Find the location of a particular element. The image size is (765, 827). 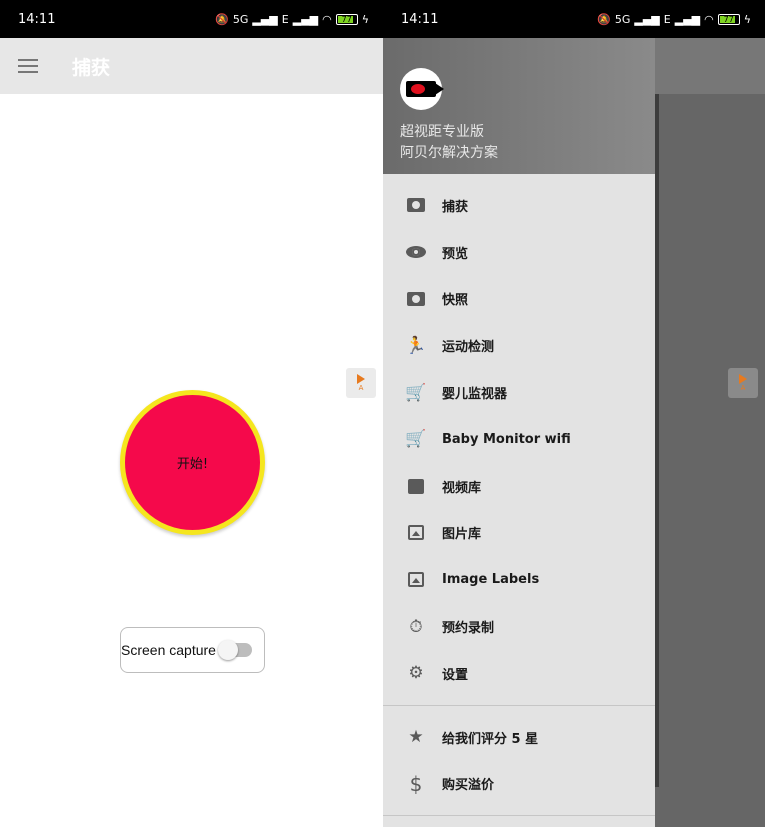

eye-icon is located at coordinates (416, 252).